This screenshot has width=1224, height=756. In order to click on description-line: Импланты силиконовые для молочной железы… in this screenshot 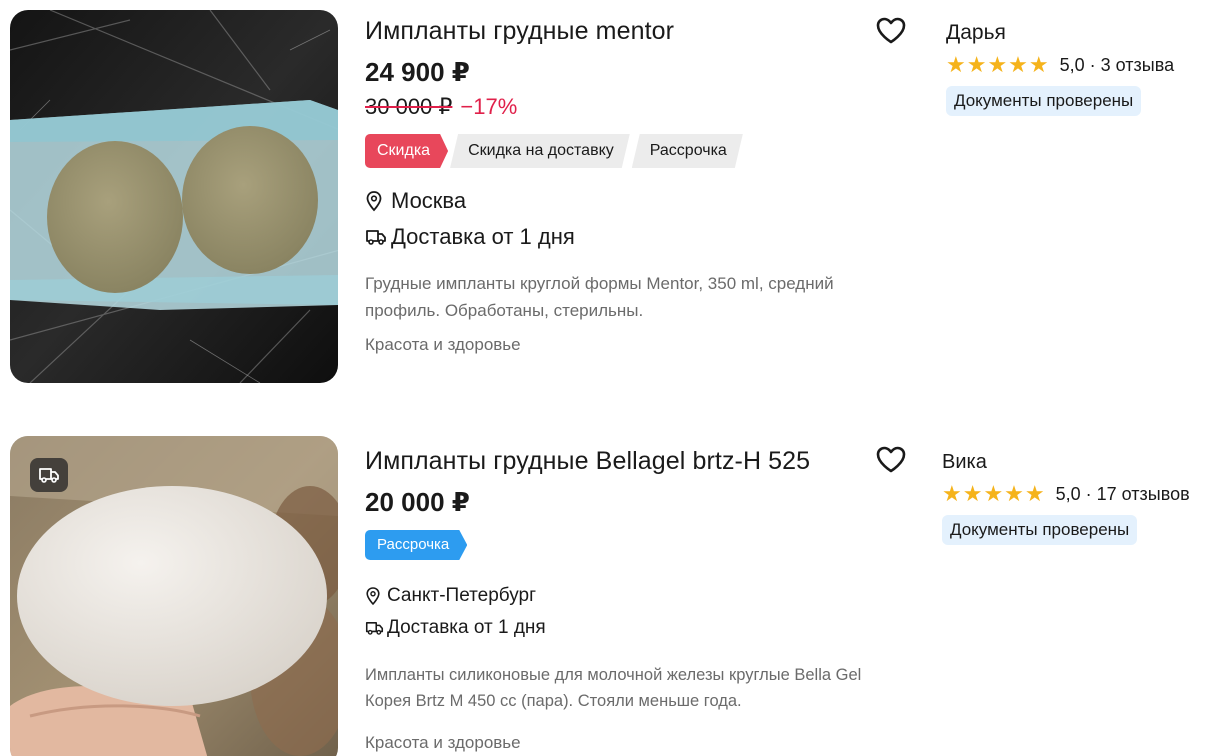, I will do `click(613, 675)`.